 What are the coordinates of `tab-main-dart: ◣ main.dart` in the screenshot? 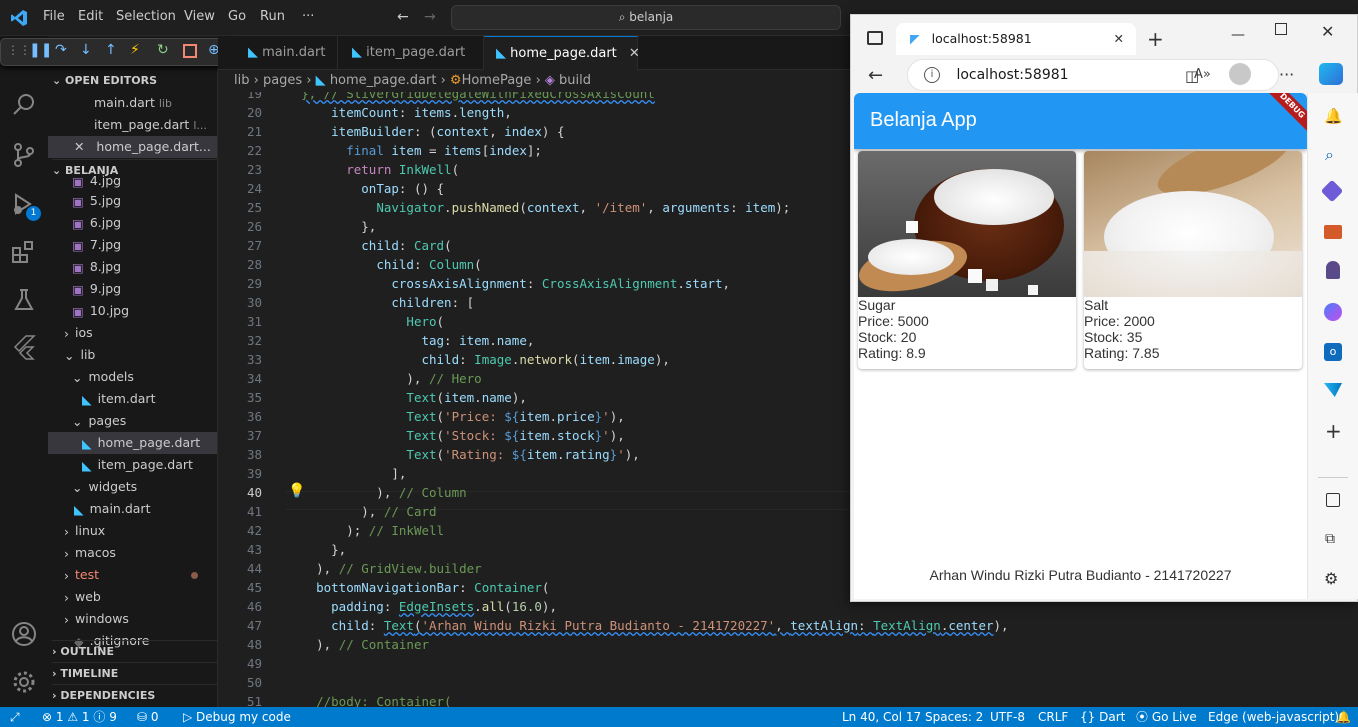 It's located at (285, 53).